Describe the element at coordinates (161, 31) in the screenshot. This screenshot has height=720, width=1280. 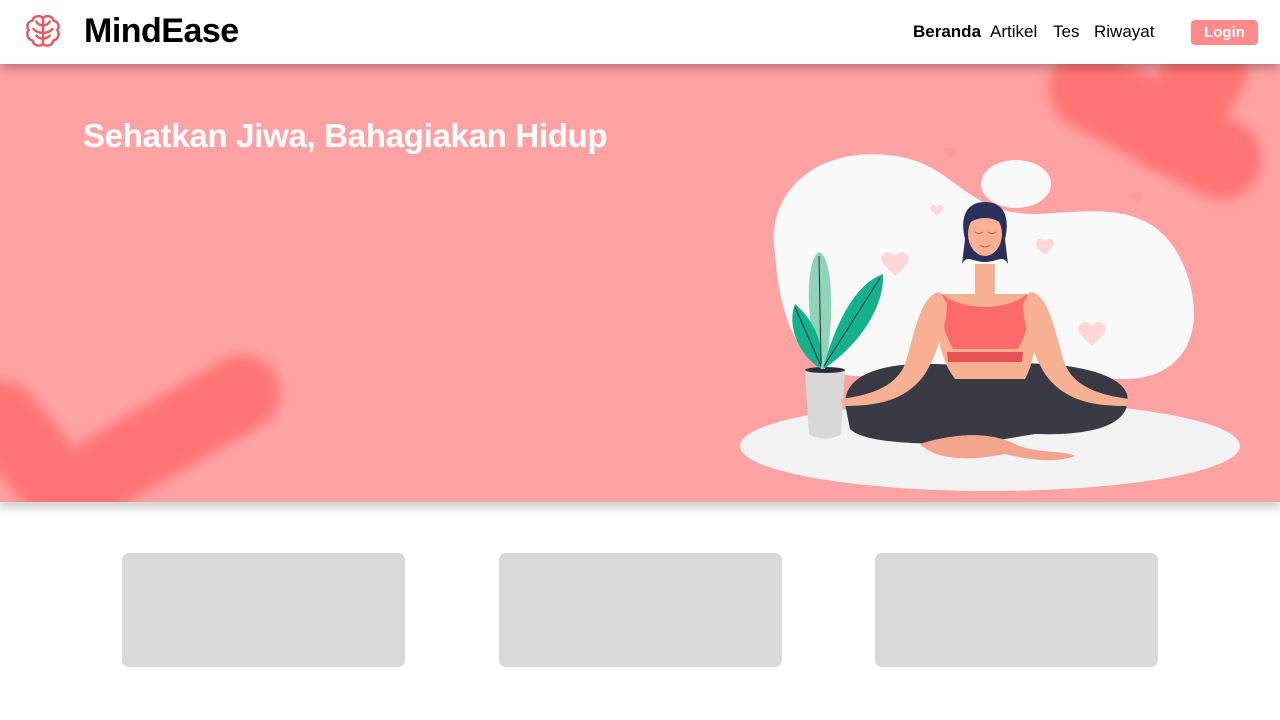
I see `brand-name: MindEase` at that location.